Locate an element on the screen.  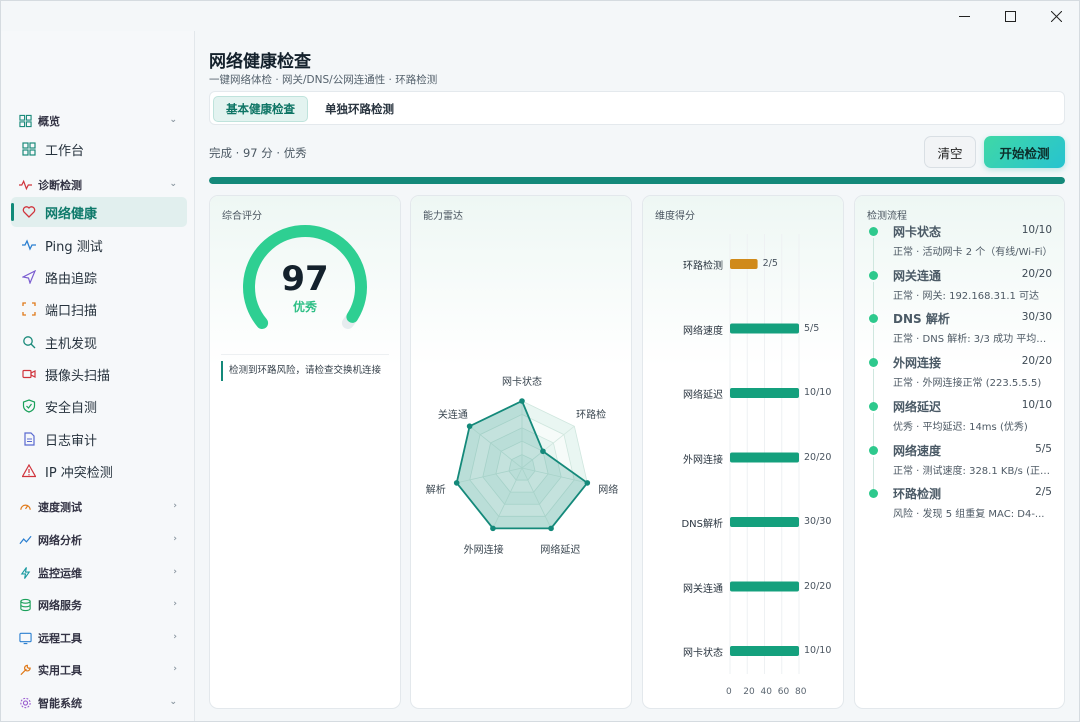
sidebar-item-port-scan: 端口扫描 is located at coordinates (99, 309).